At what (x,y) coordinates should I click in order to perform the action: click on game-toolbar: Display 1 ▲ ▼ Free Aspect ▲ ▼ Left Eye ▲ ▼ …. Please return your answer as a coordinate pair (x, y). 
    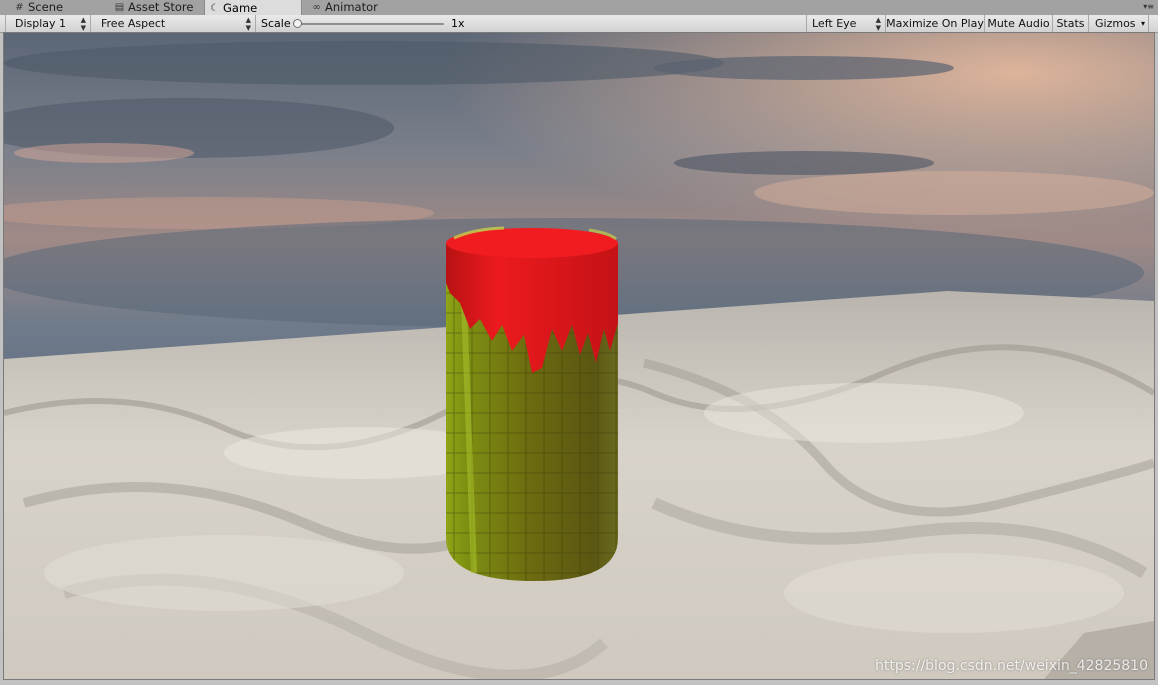
    Looking at the image, I should click on (579, 24).